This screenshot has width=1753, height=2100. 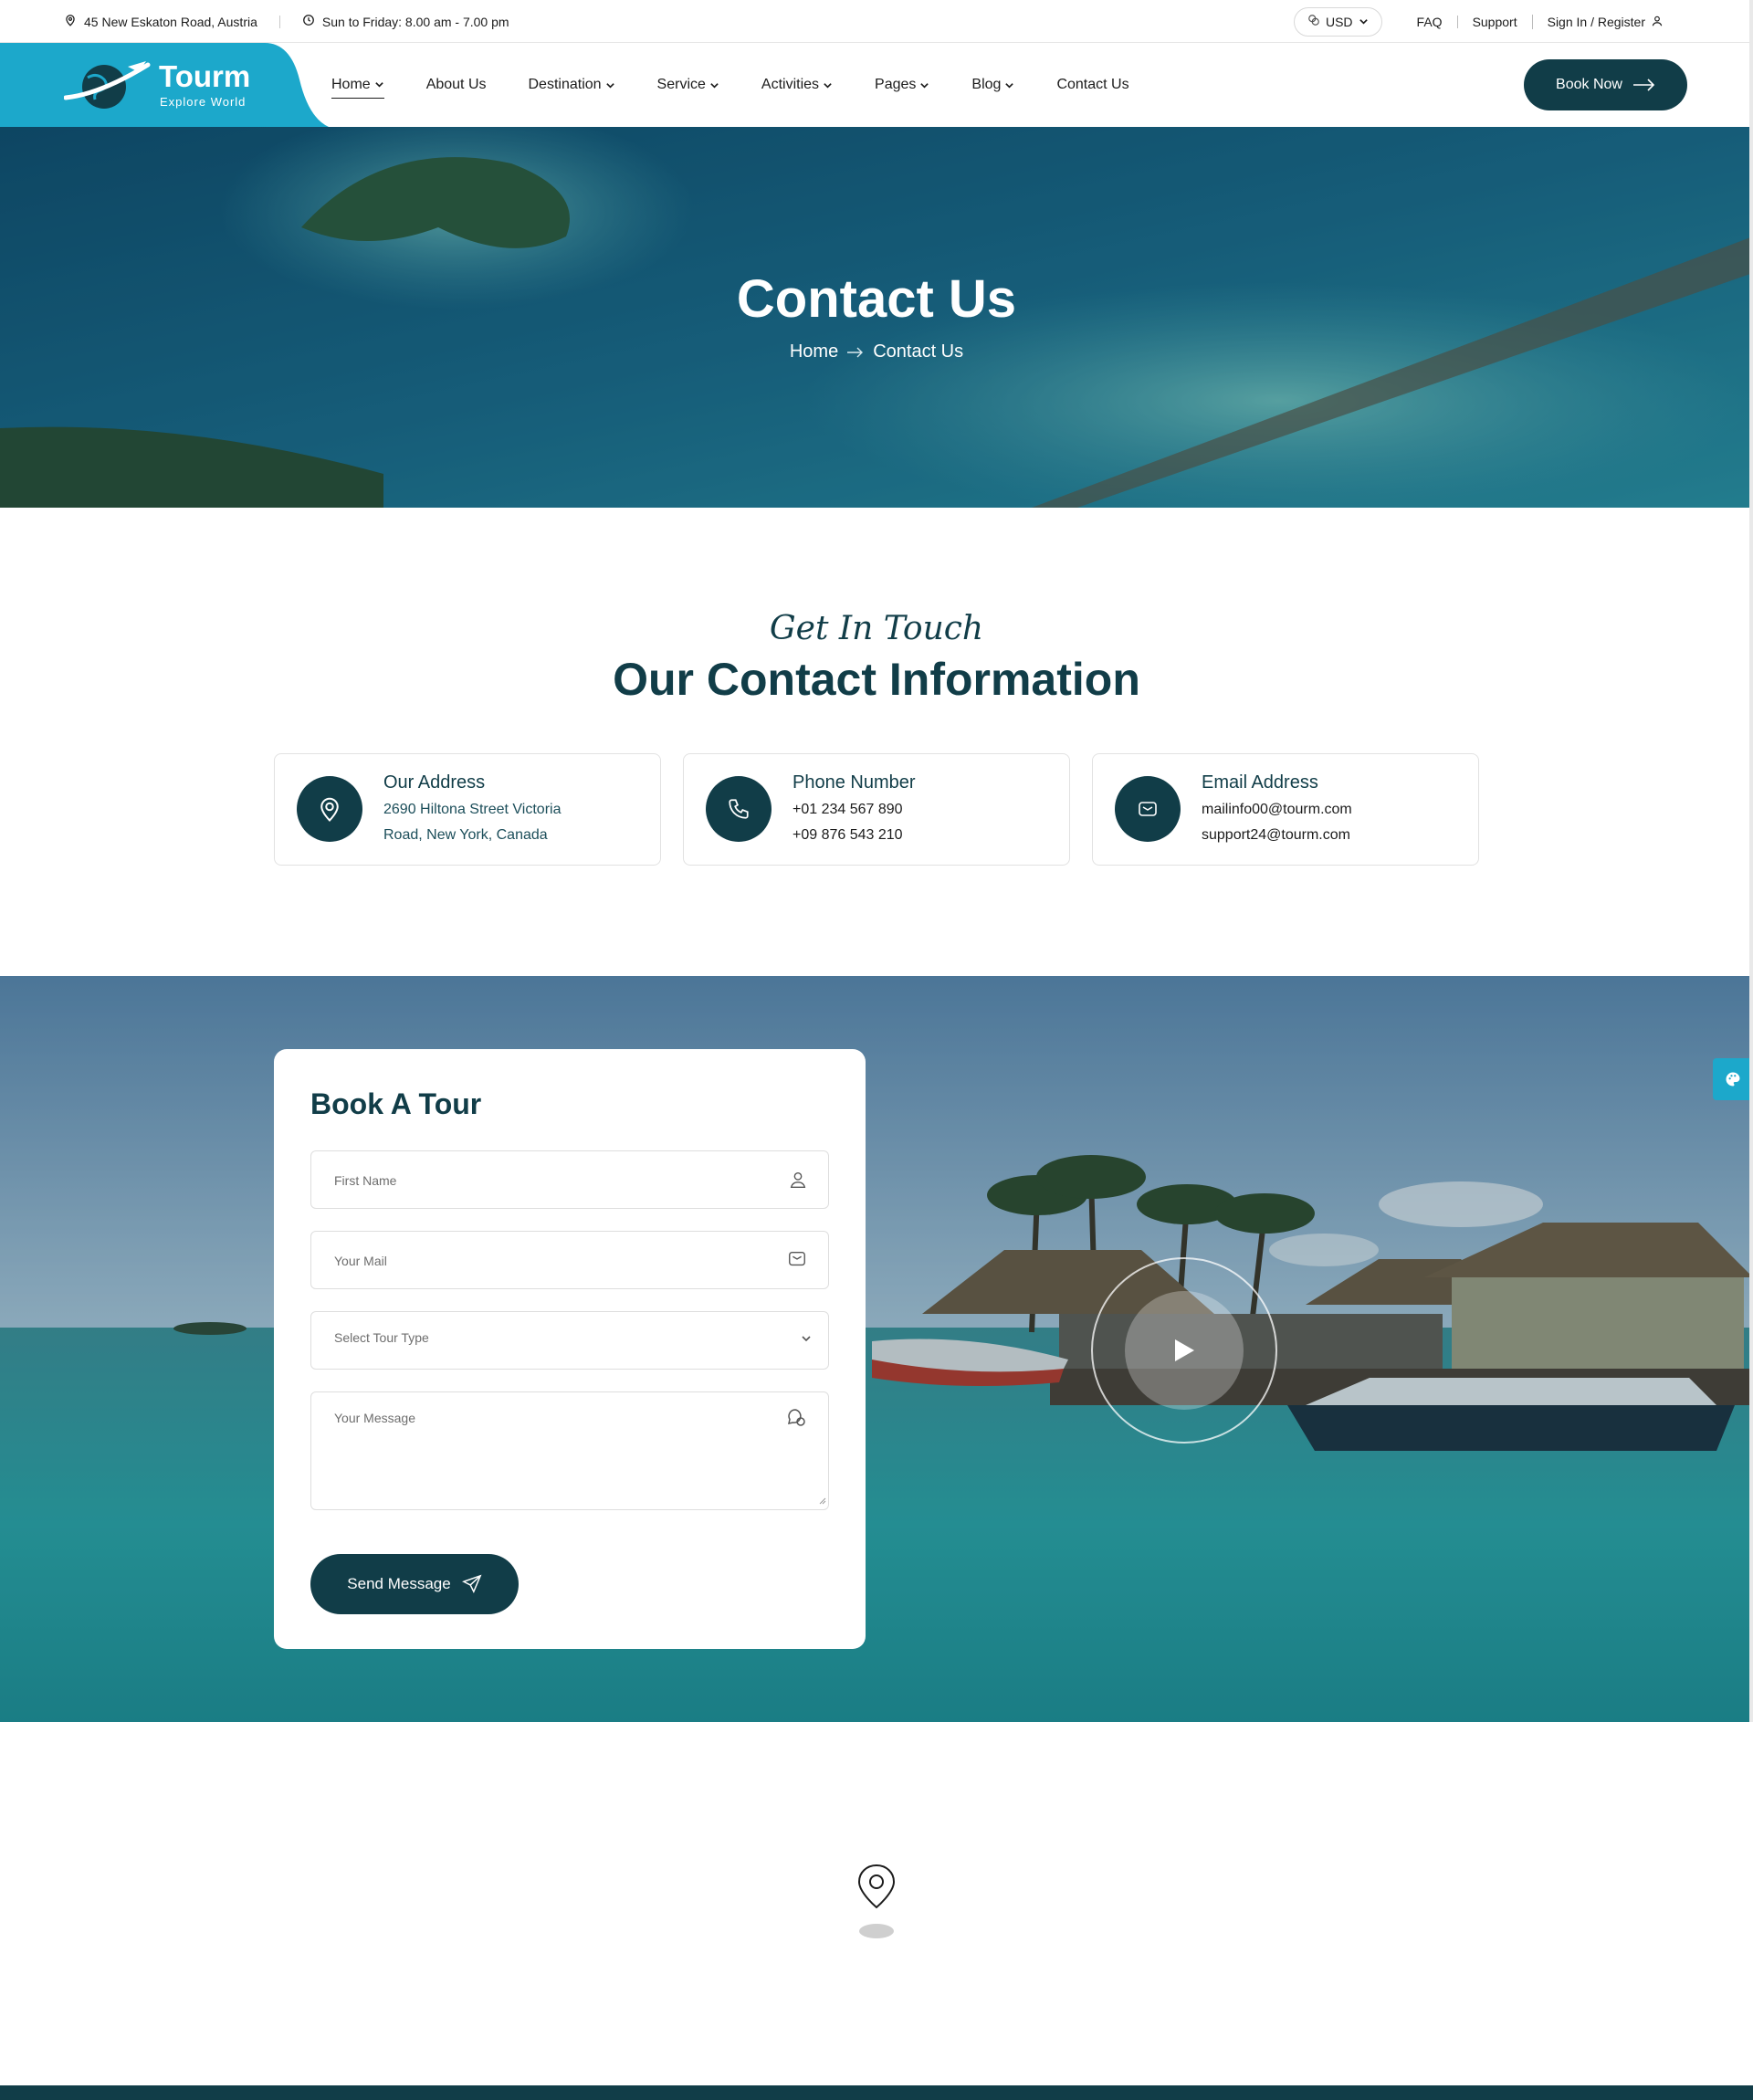 What do you see at coordinates (848, 835) in the screenshot?
I see `phone-link: +09 876 543 210` at bounding box center [848, 835].